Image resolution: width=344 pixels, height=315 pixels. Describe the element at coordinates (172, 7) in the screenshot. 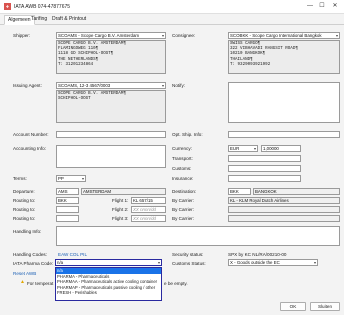

I see `title-bar: ✈ IATA AWB 074-47877675 — ☐ ✕` at that location.